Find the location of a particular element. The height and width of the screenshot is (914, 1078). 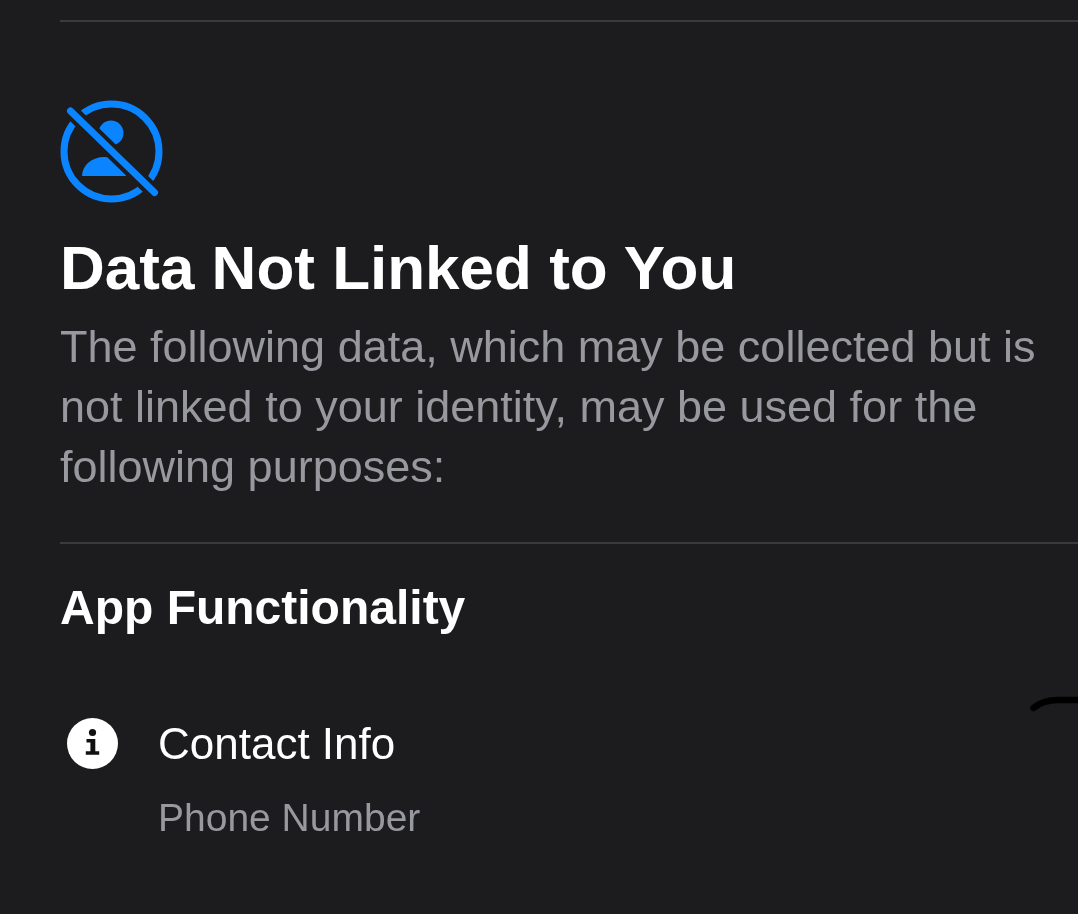

item-detail: Phone Number is located at coordinates (289, 817).